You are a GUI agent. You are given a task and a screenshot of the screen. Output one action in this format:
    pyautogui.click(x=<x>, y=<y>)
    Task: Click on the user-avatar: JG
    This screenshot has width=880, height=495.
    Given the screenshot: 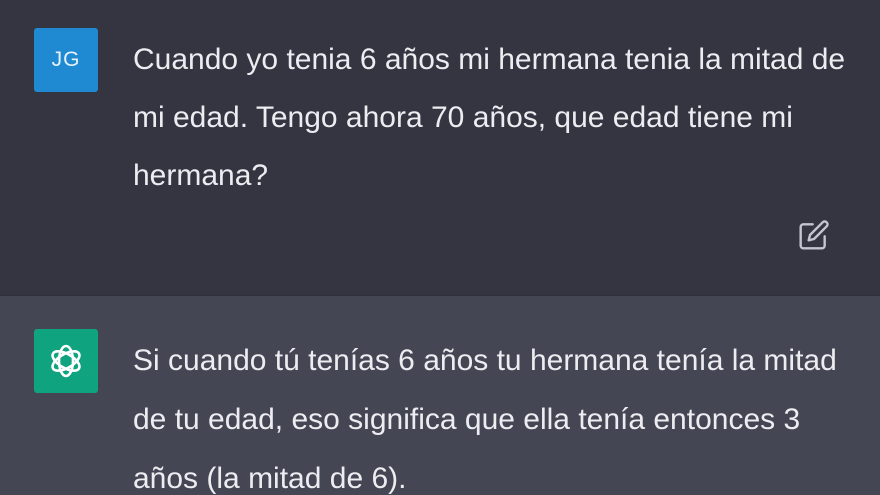 What is the action you would take?
    pyautogui.click(x=66, y=60)
    